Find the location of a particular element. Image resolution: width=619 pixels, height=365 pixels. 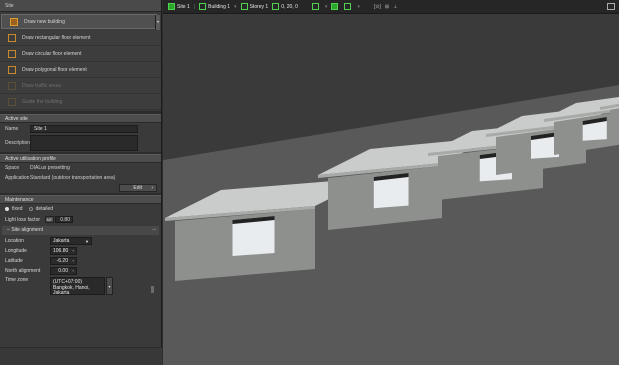

circle-icon is located at coordinates (12, 53).